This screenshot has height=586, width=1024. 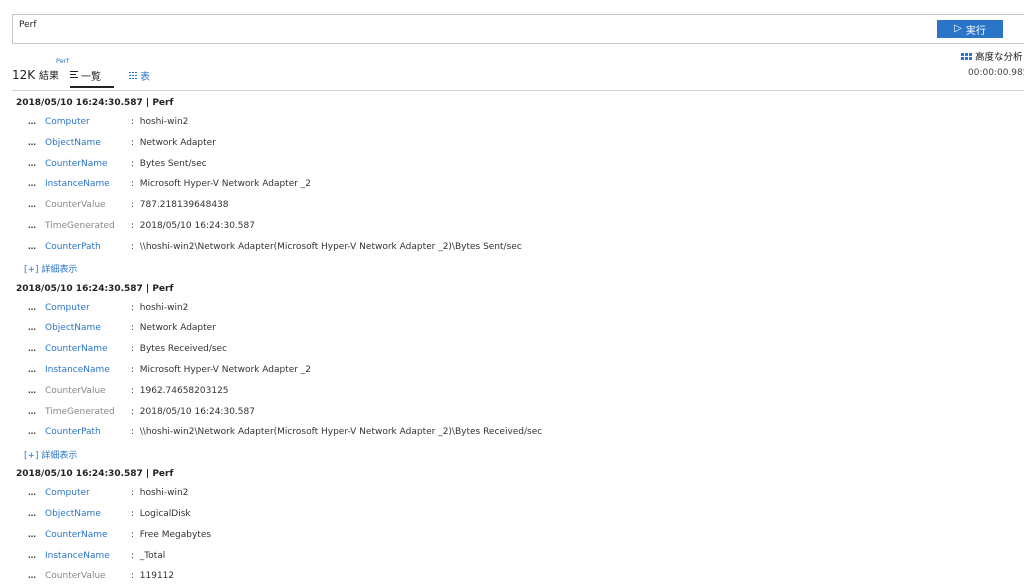 I want to click on field-value-text: 1962.74658203125, so click(x=184, y=390).